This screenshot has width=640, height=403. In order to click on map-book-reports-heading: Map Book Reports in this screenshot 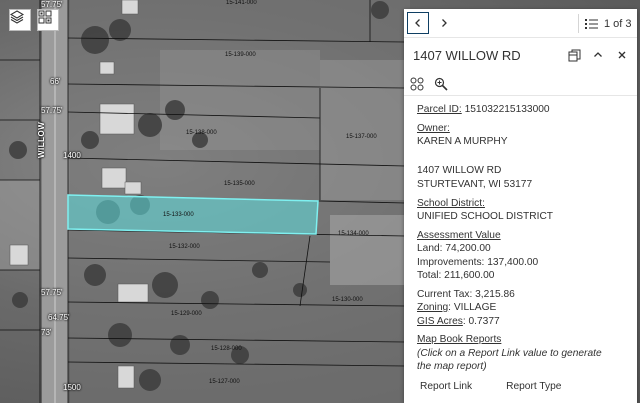, I will do `click(459, 339)`.